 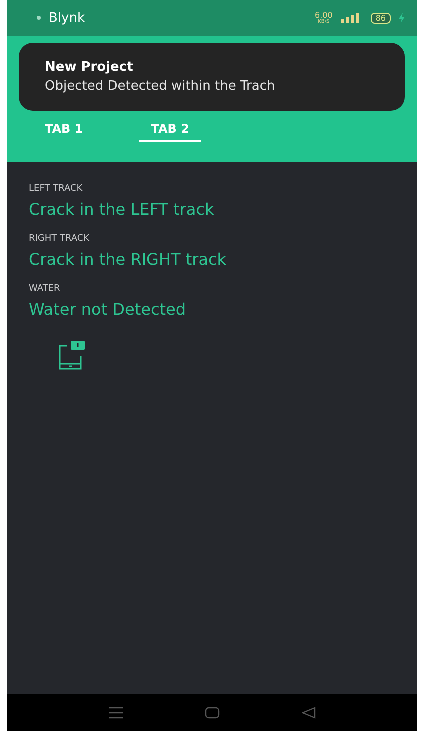 I want to click on widget-label: WATER, so click(x=45, y=289).